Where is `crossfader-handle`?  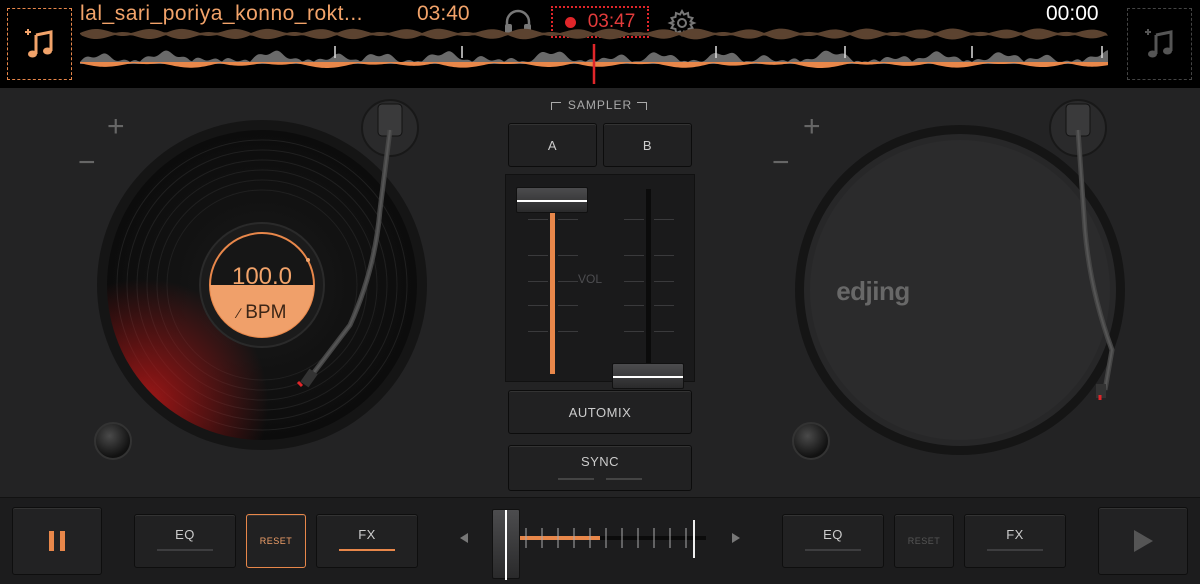 crossfader-handle is located at coordinates (506, 544).